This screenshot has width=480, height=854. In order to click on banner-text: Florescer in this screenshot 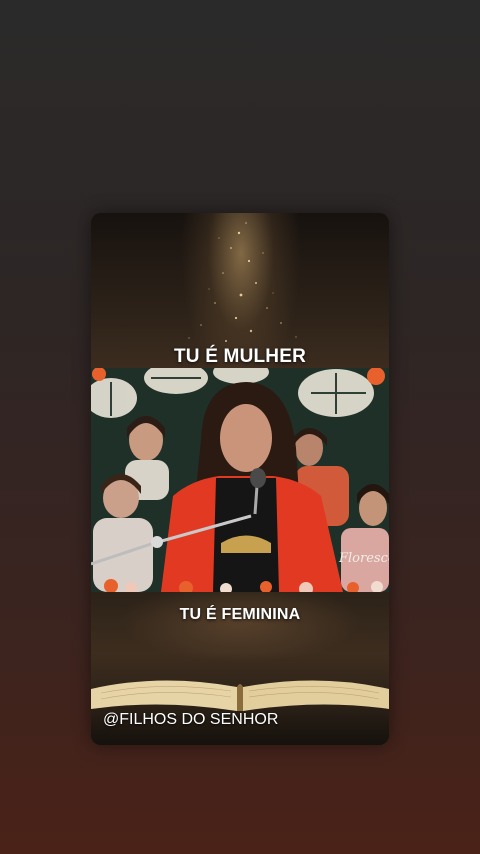, I will do `click(363, 558)`.